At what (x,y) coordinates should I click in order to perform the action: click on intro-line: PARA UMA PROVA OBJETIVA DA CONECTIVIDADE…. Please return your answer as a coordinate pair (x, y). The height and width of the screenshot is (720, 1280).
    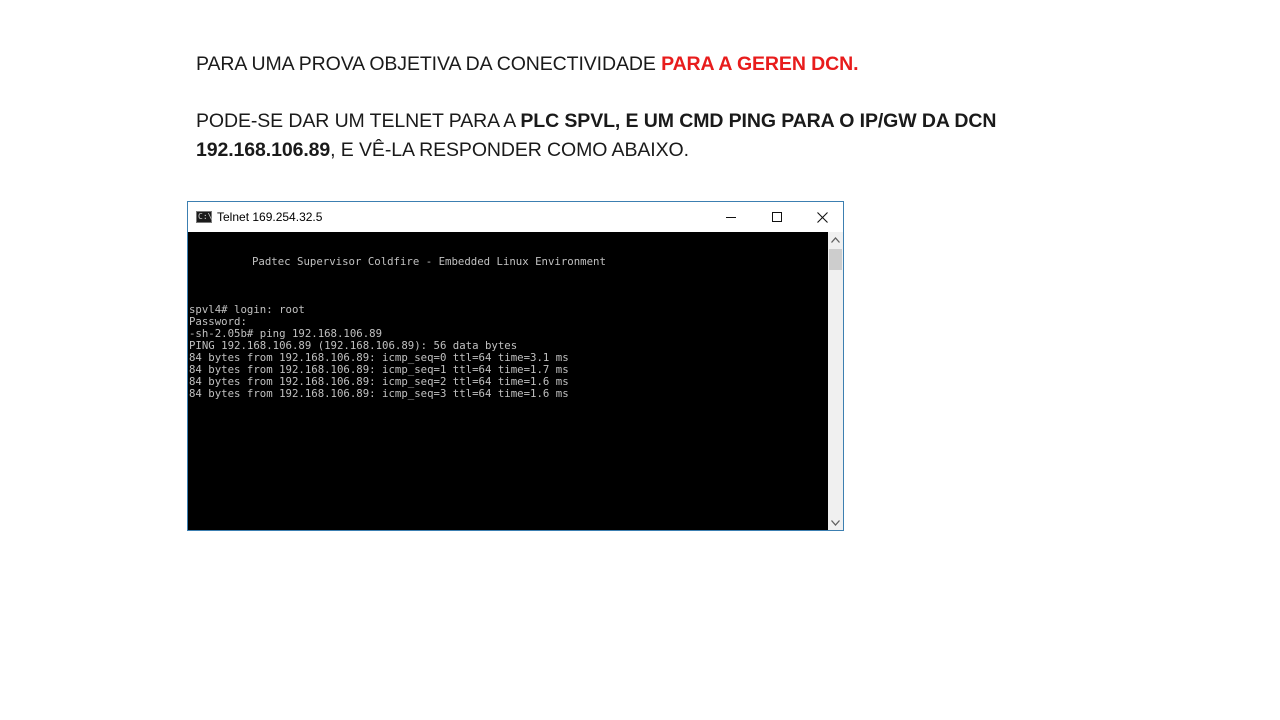
    Looking at the image, I should click on (527, 64).